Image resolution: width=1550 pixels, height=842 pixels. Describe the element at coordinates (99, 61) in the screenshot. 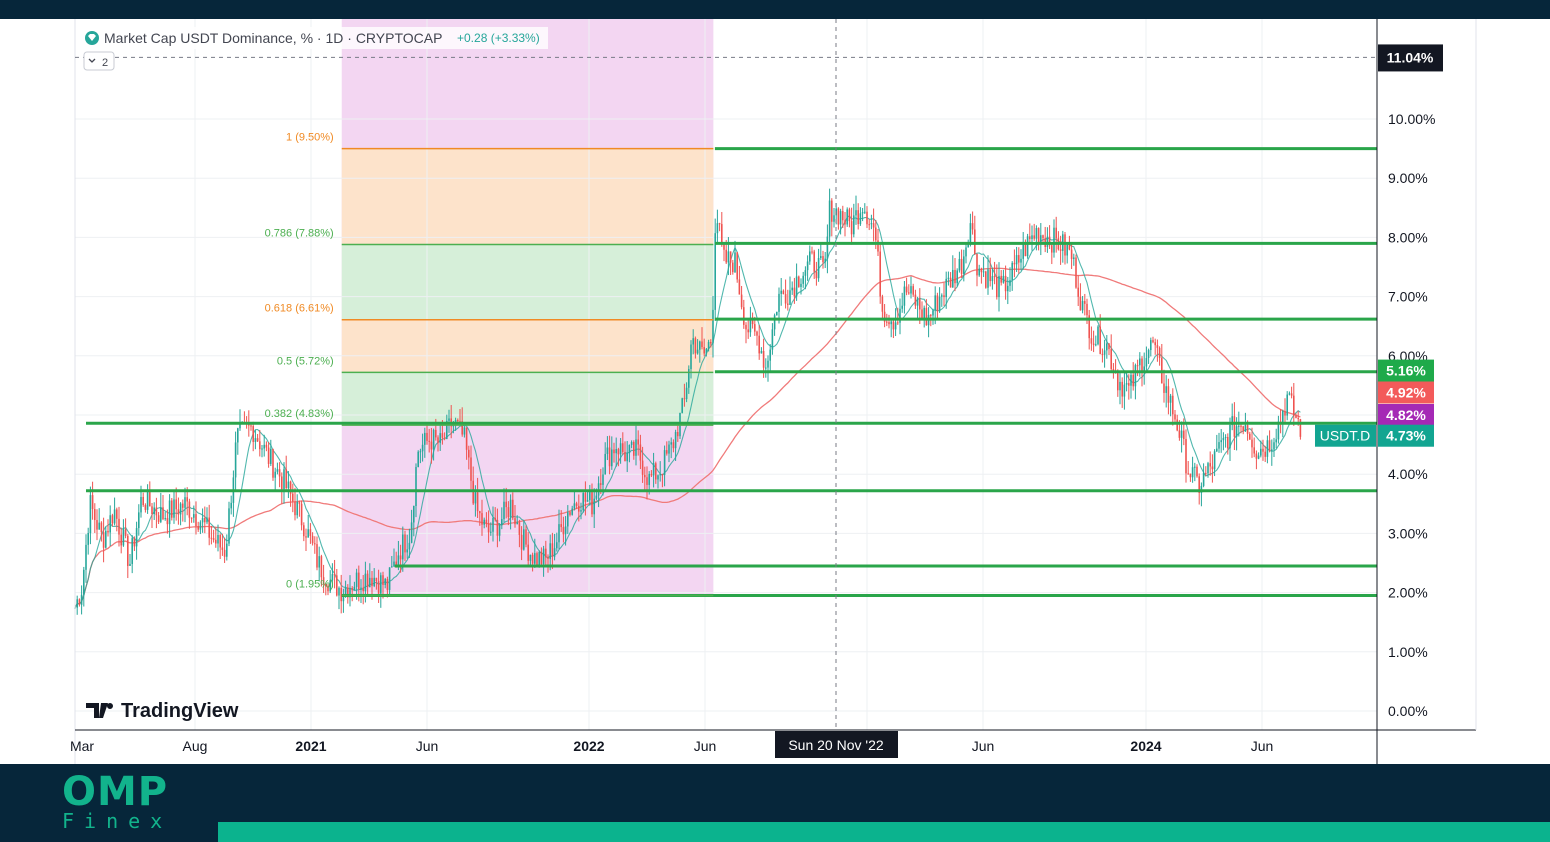

I see `collapse-button` at that location.